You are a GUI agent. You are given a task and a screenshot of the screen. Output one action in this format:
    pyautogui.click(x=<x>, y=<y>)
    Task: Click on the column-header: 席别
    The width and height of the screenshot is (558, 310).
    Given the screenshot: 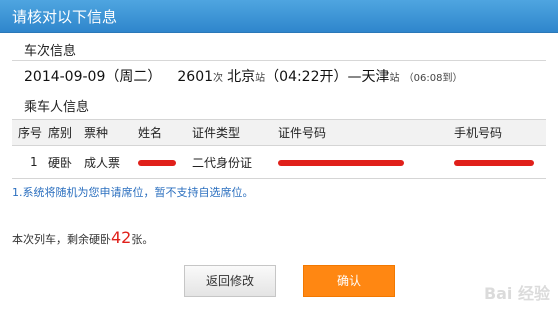 What is the action you would take?
    pyautogui.click(x=60, y=132)
    